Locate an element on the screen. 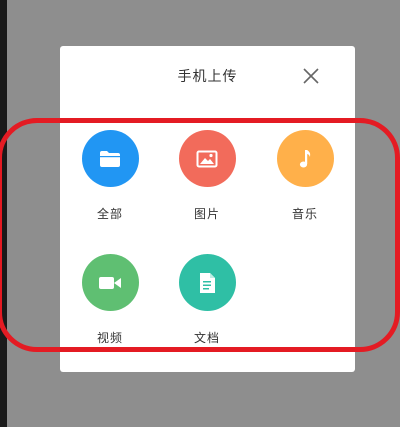 This screenshot has width=400, height=427. folder-icon is located at coordinates (110, 158).